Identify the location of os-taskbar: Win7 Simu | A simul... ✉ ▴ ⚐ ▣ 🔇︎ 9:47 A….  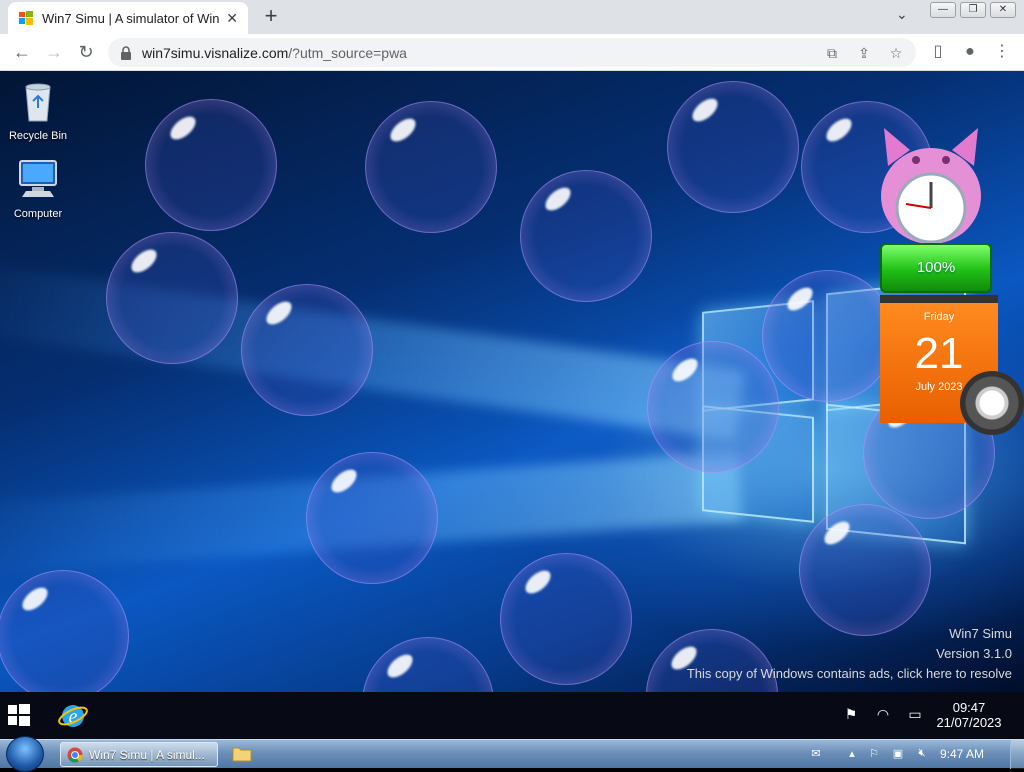
(512, 754).